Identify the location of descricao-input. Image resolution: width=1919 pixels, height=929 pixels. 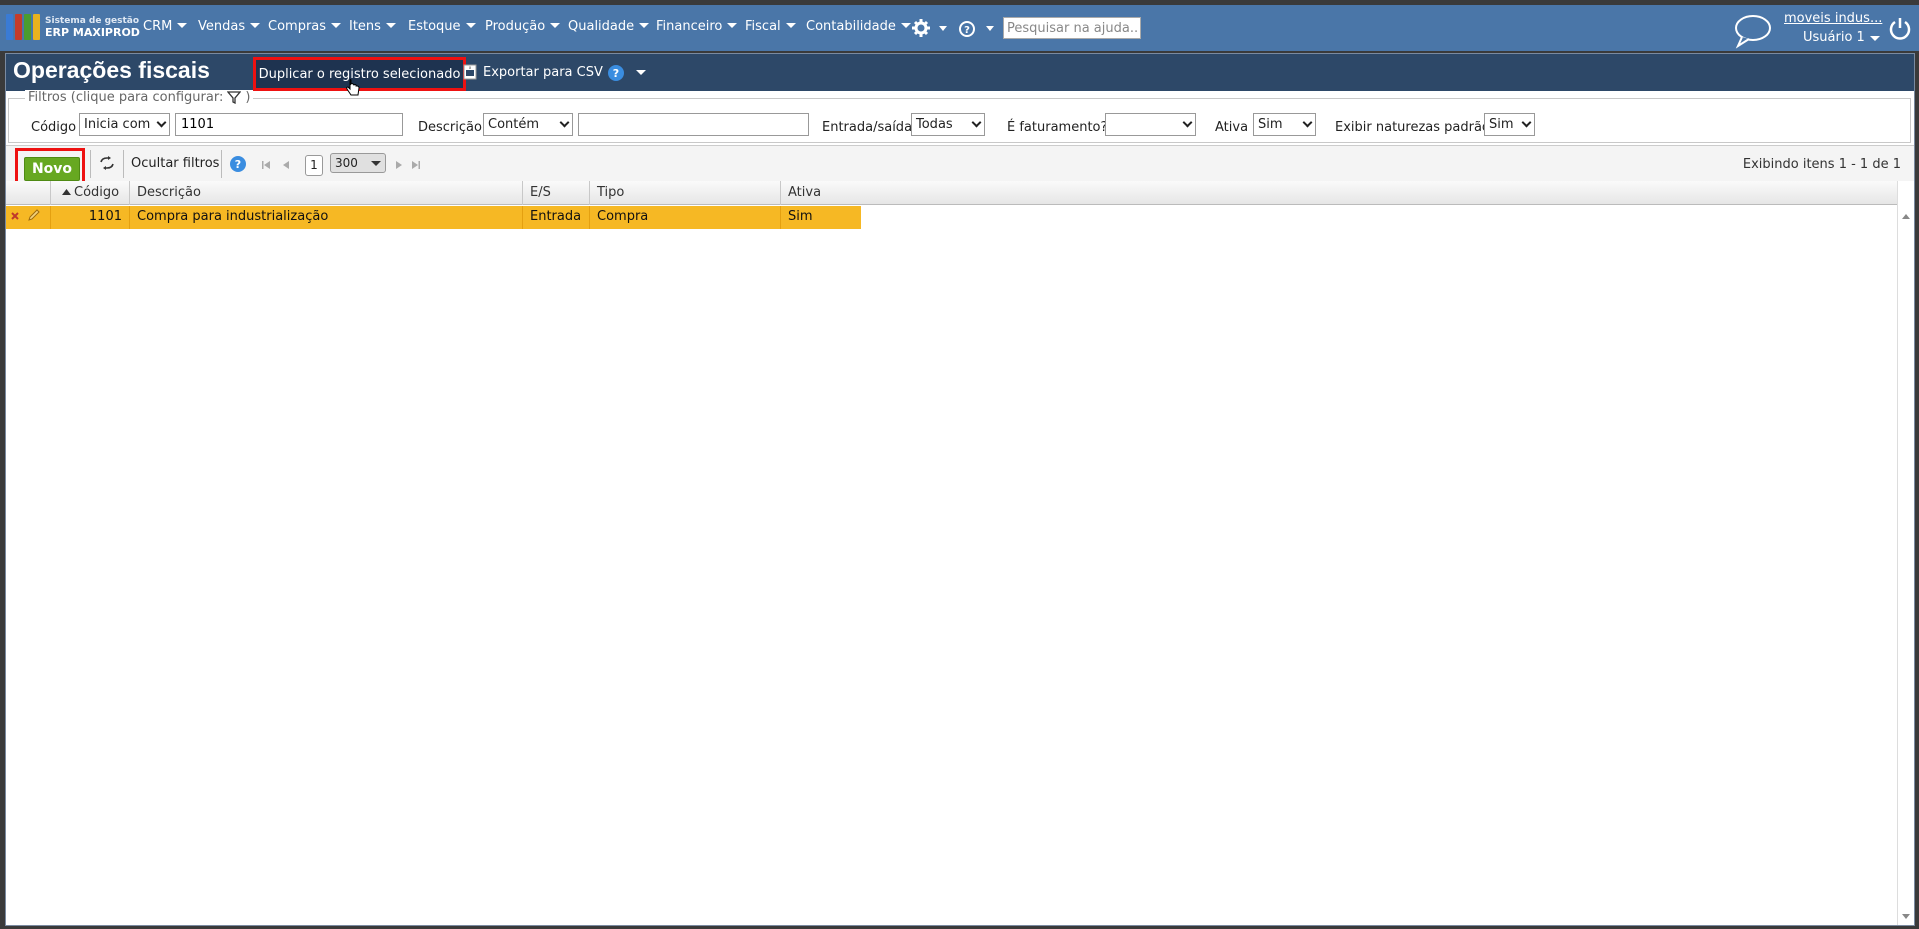
(693, 124).